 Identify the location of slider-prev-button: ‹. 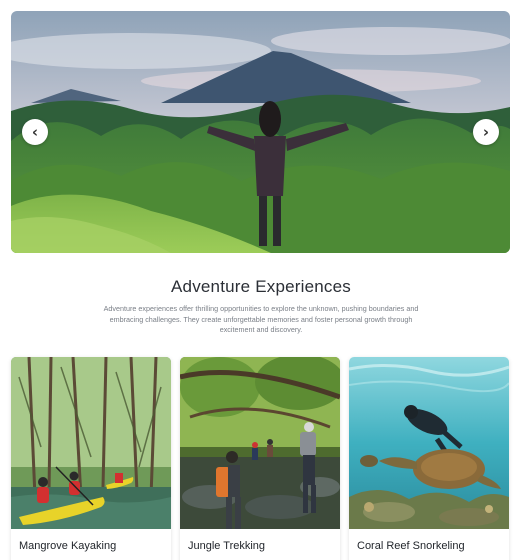
(35, 132).